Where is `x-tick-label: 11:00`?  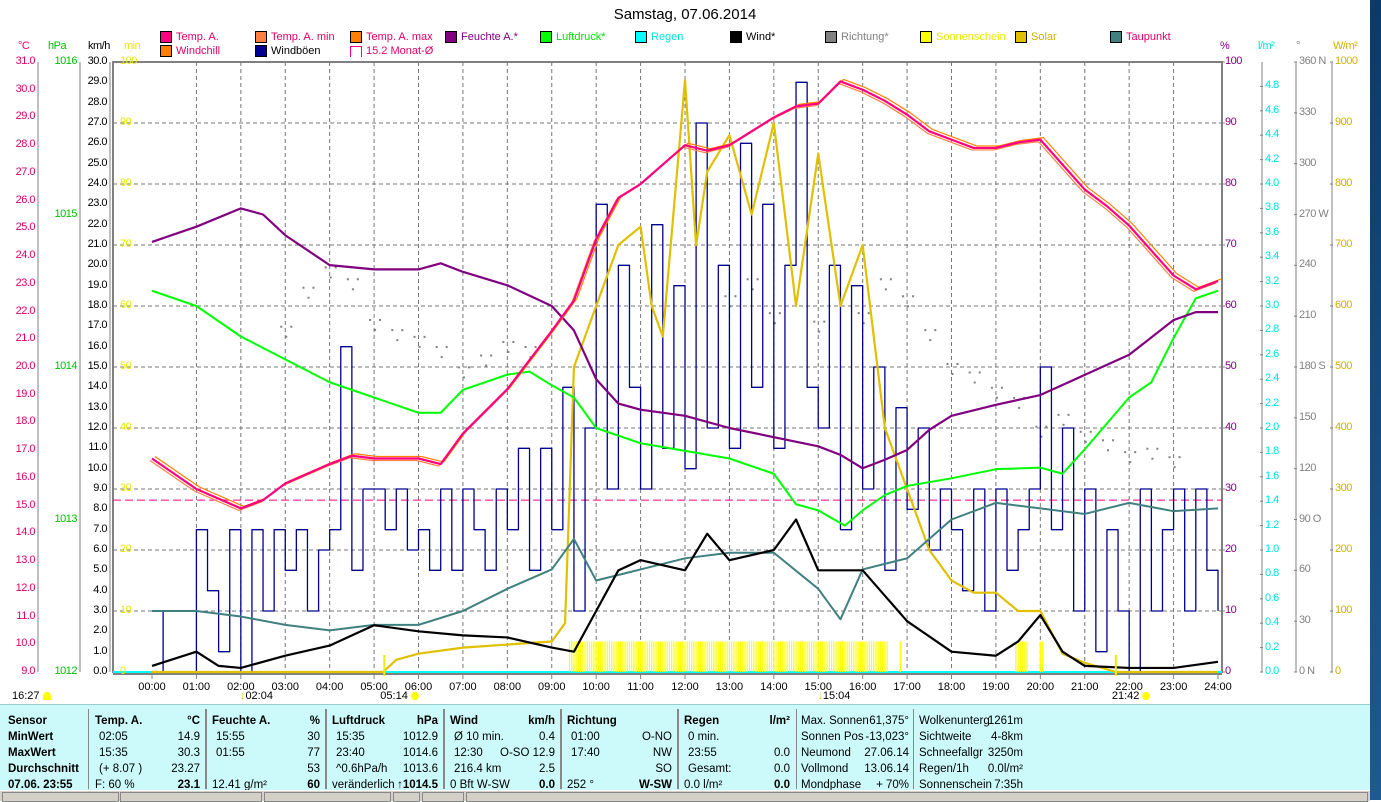 x-tick-label: 11:00 is located at coordinates (640, 687).